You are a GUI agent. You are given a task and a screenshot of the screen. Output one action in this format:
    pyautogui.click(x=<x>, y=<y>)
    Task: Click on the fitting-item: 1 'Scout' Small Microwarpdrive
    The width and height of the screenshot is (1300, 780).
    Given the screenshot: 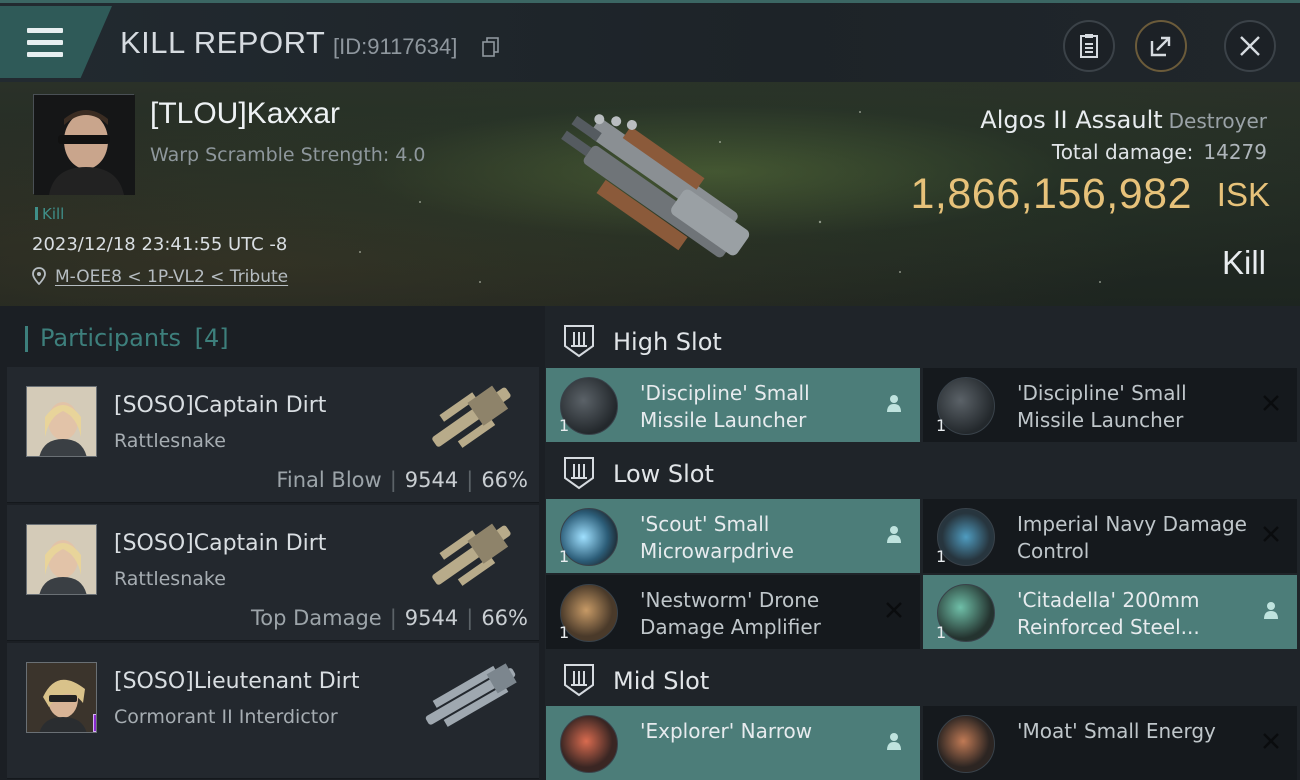 What is the action you would take?
    pyautogui.click(x=733, y=536)
    